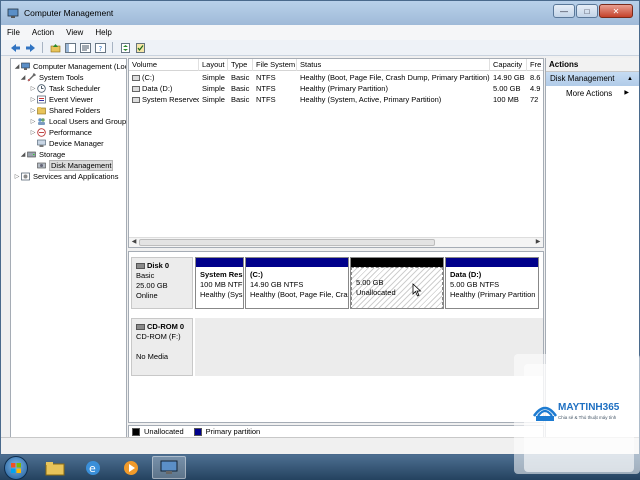 The height and width of the screenshot is (480, 640). Describe the element at coordinates (148, 77) in the screenshot. I see `volume-name: (C:)` at that location.